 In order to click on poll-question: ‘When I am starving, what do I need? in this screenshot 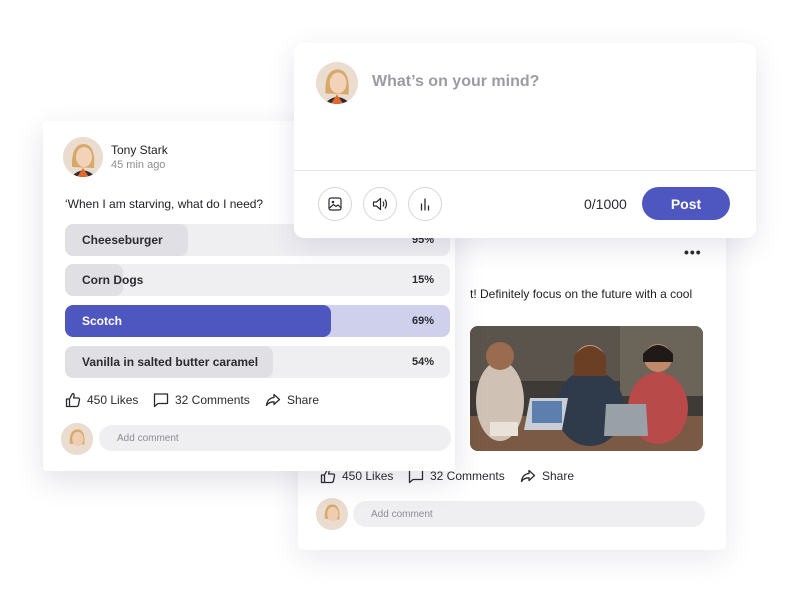, I will do `click(164, 204)`.